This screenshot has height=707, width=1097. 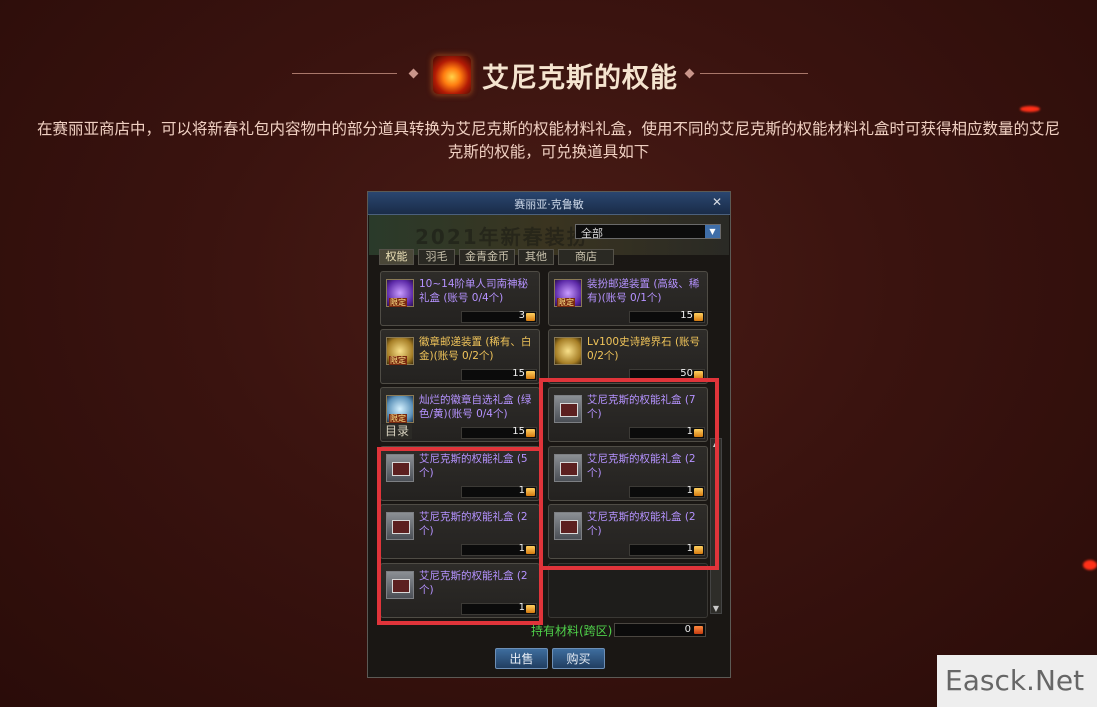 I want to click on header-divider-left, so click(x=344, y=73).